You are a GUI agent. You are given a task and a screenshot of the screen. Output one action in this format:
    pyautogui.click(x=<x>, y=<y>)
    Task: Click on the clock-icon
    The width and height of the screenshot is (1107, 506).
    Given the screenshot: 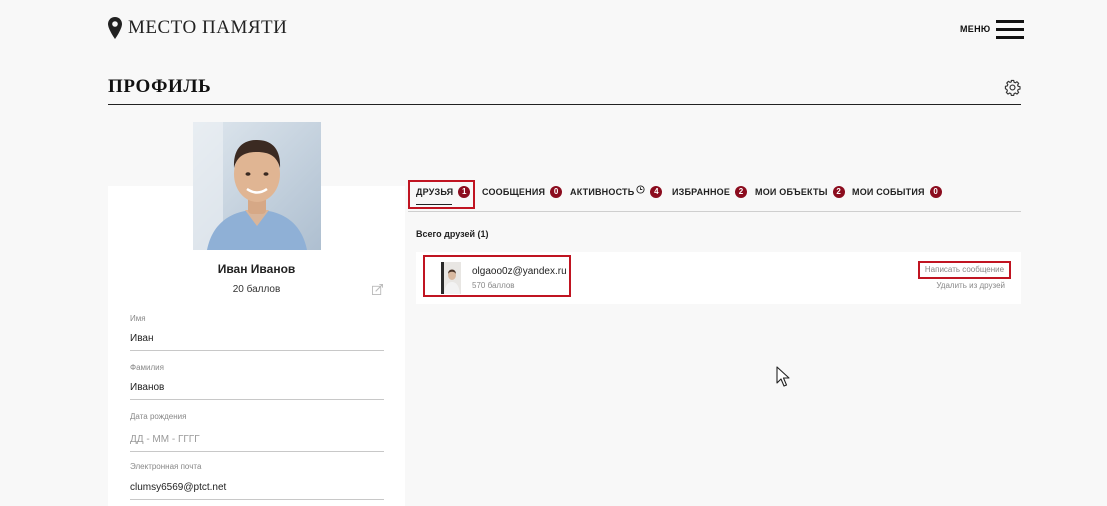 What is the action you would take?
    pyautogui.click(x=640, y=189)
    